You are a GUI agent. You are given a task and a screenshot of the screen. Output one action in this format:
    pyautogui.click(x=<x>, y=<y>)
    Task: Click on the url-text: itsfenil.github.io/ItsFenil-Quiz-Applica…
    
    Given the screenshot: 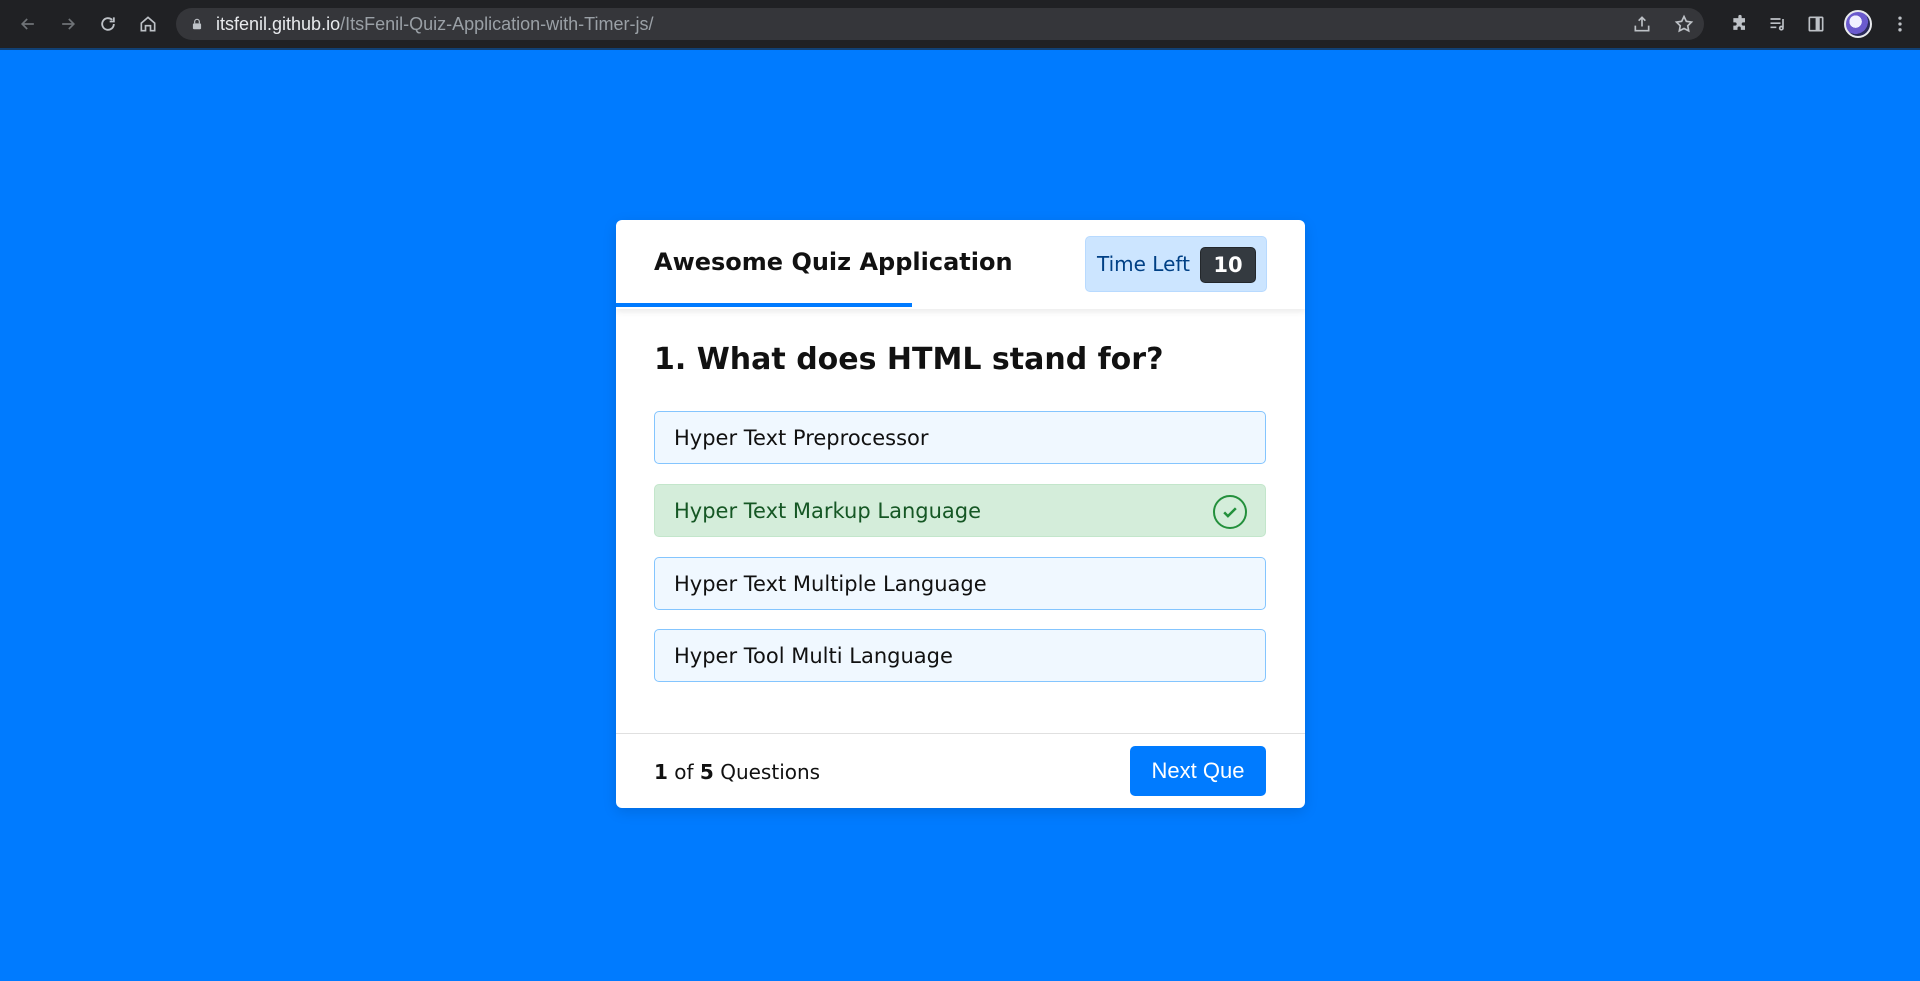 What is the action you would take?
    pyautogui.click(x=434, y=24)
    